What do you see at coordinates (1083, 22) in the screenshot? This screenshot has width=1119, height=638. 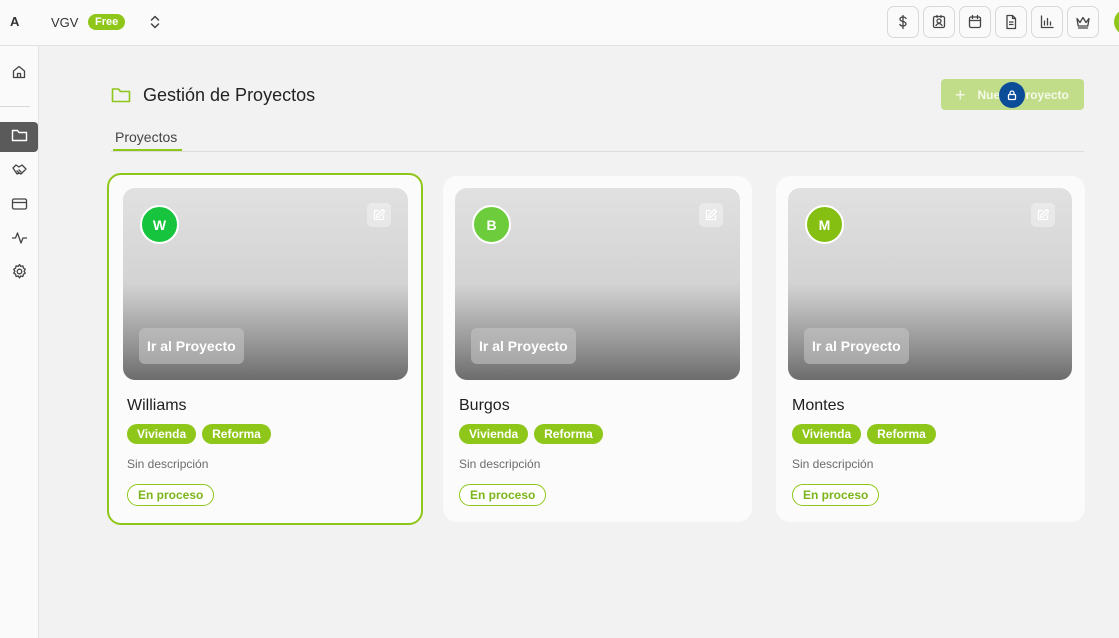 I see `crown-icon` at bounding box center [1083, 22].